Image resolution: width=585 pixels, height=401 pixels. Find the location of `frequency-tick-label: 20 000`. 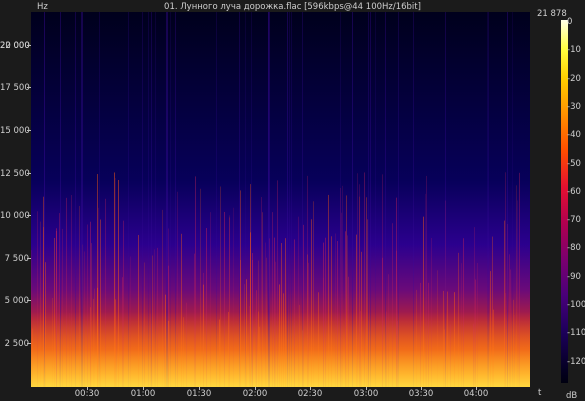

frequency-tick-label: 20 000 is located at coordinates (15, 46).